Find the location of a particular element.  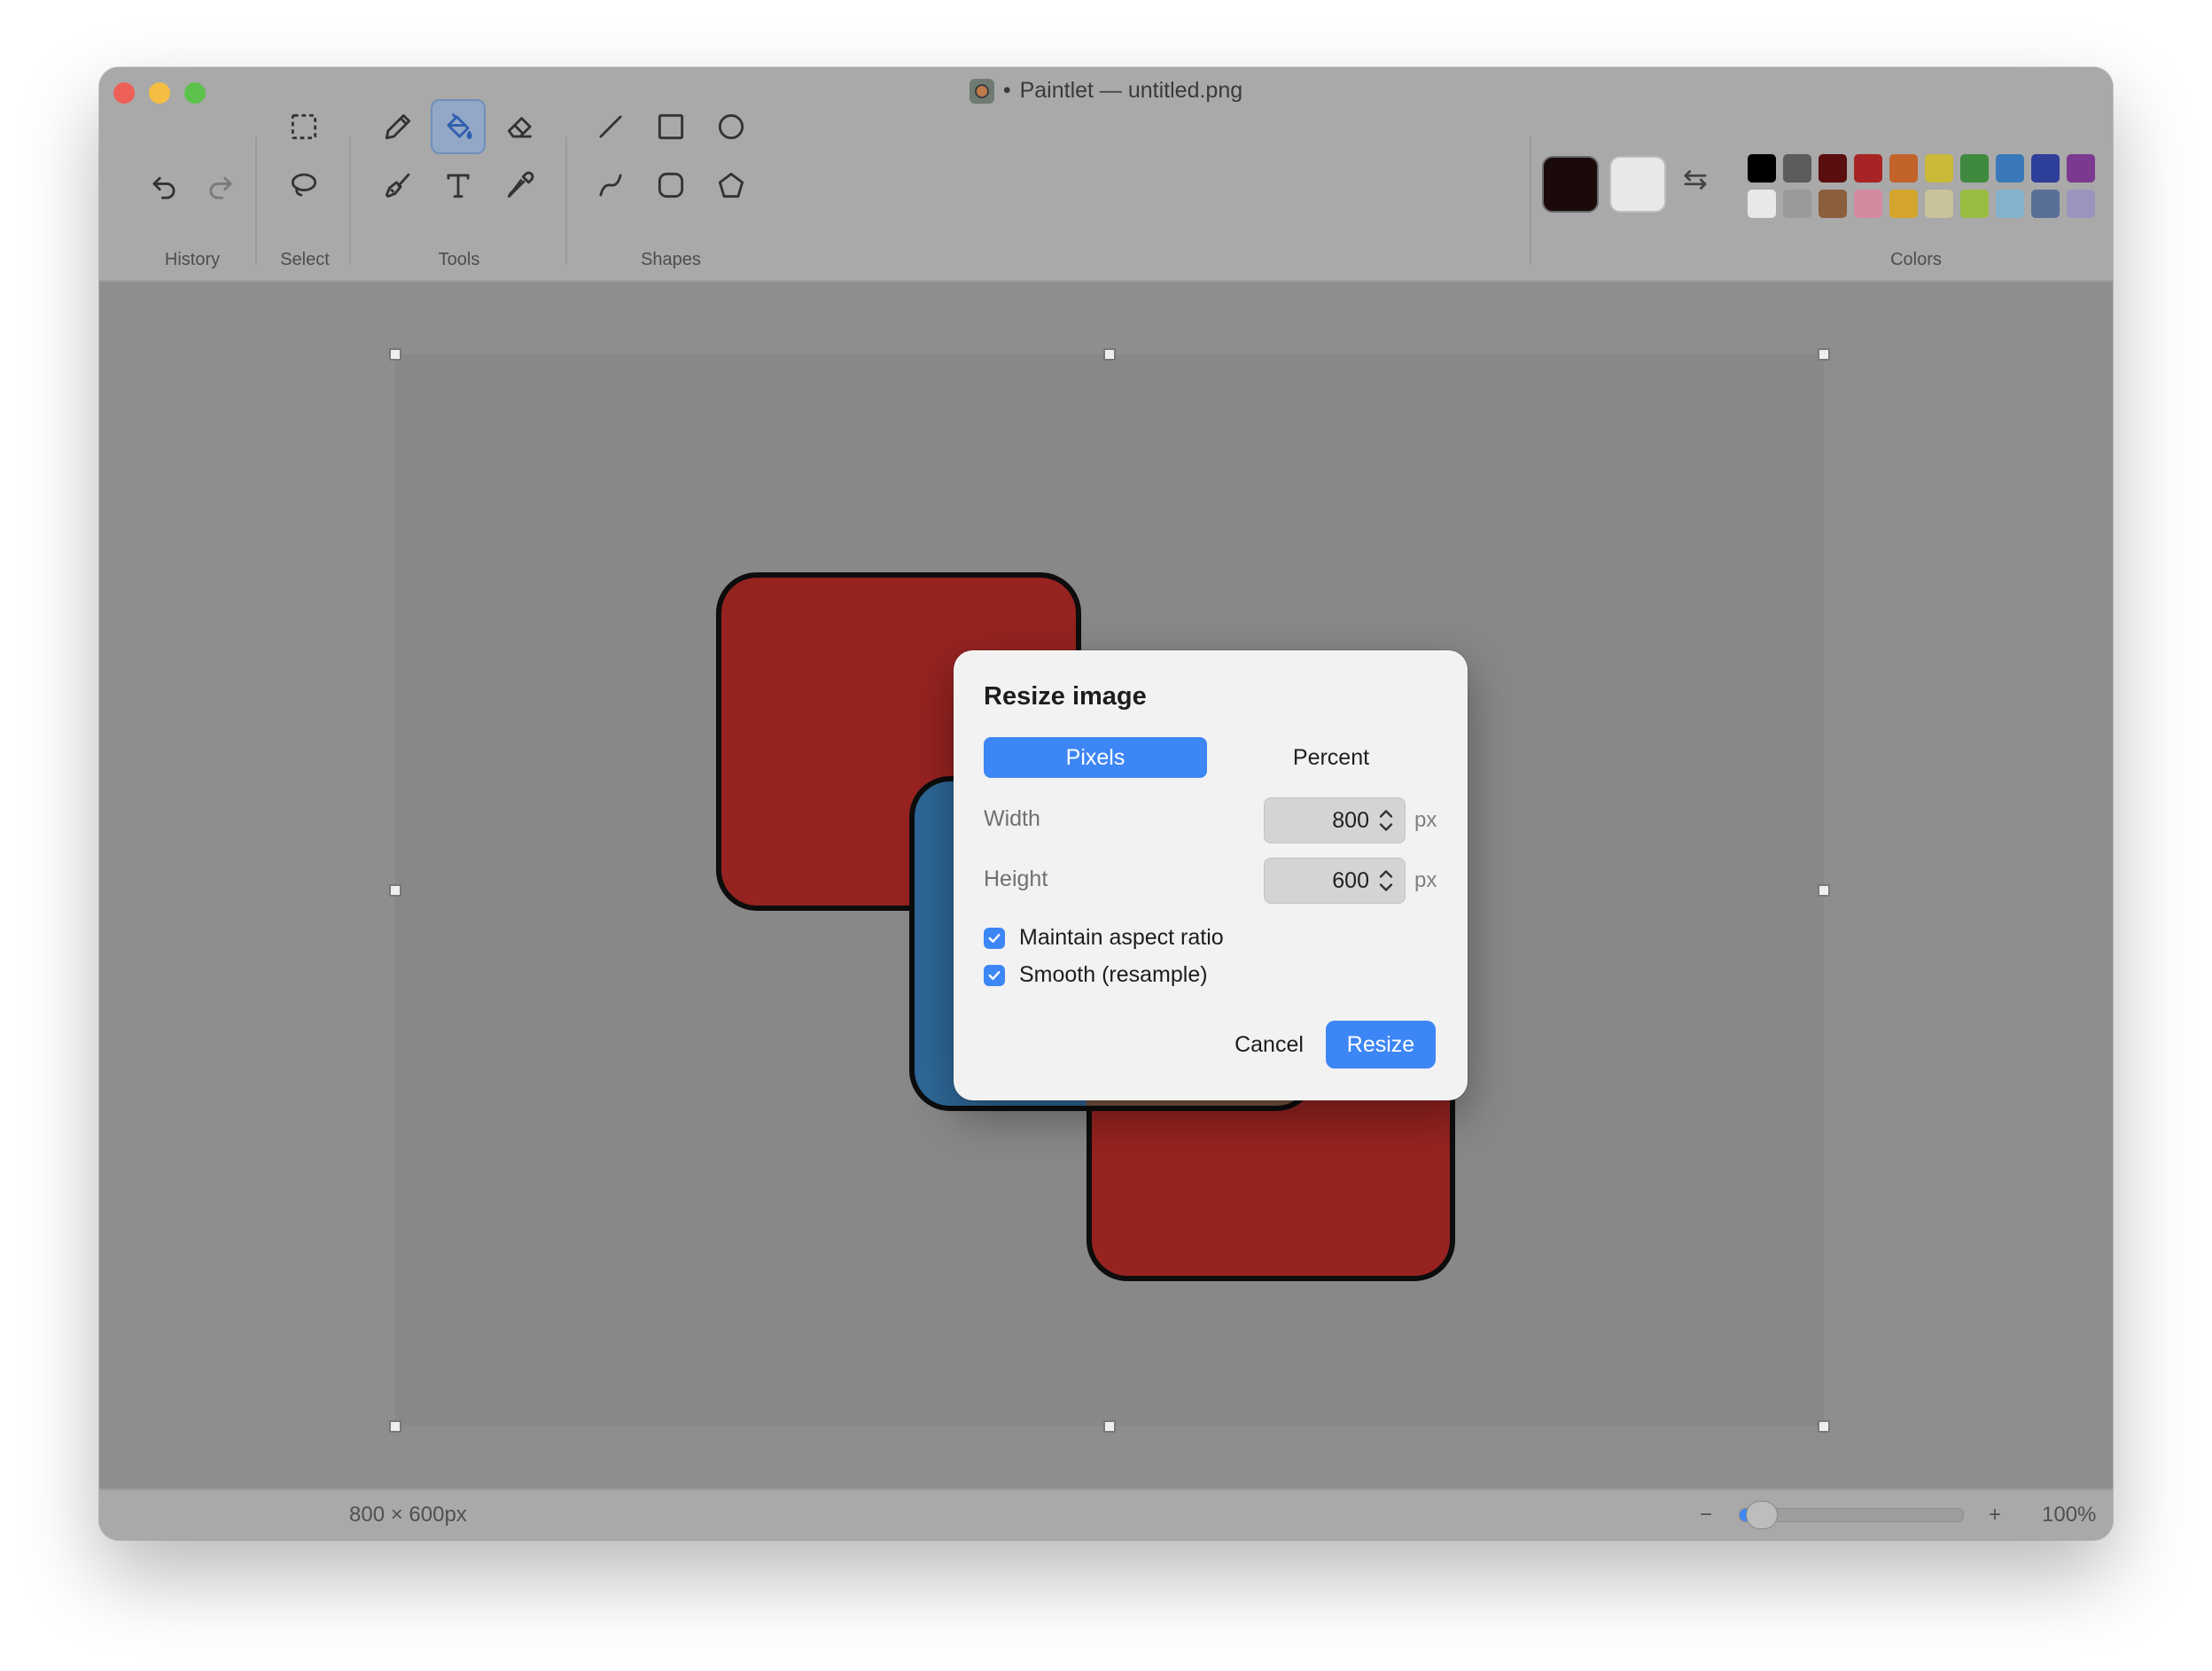

redo-button is located at coordinates (220, 185).